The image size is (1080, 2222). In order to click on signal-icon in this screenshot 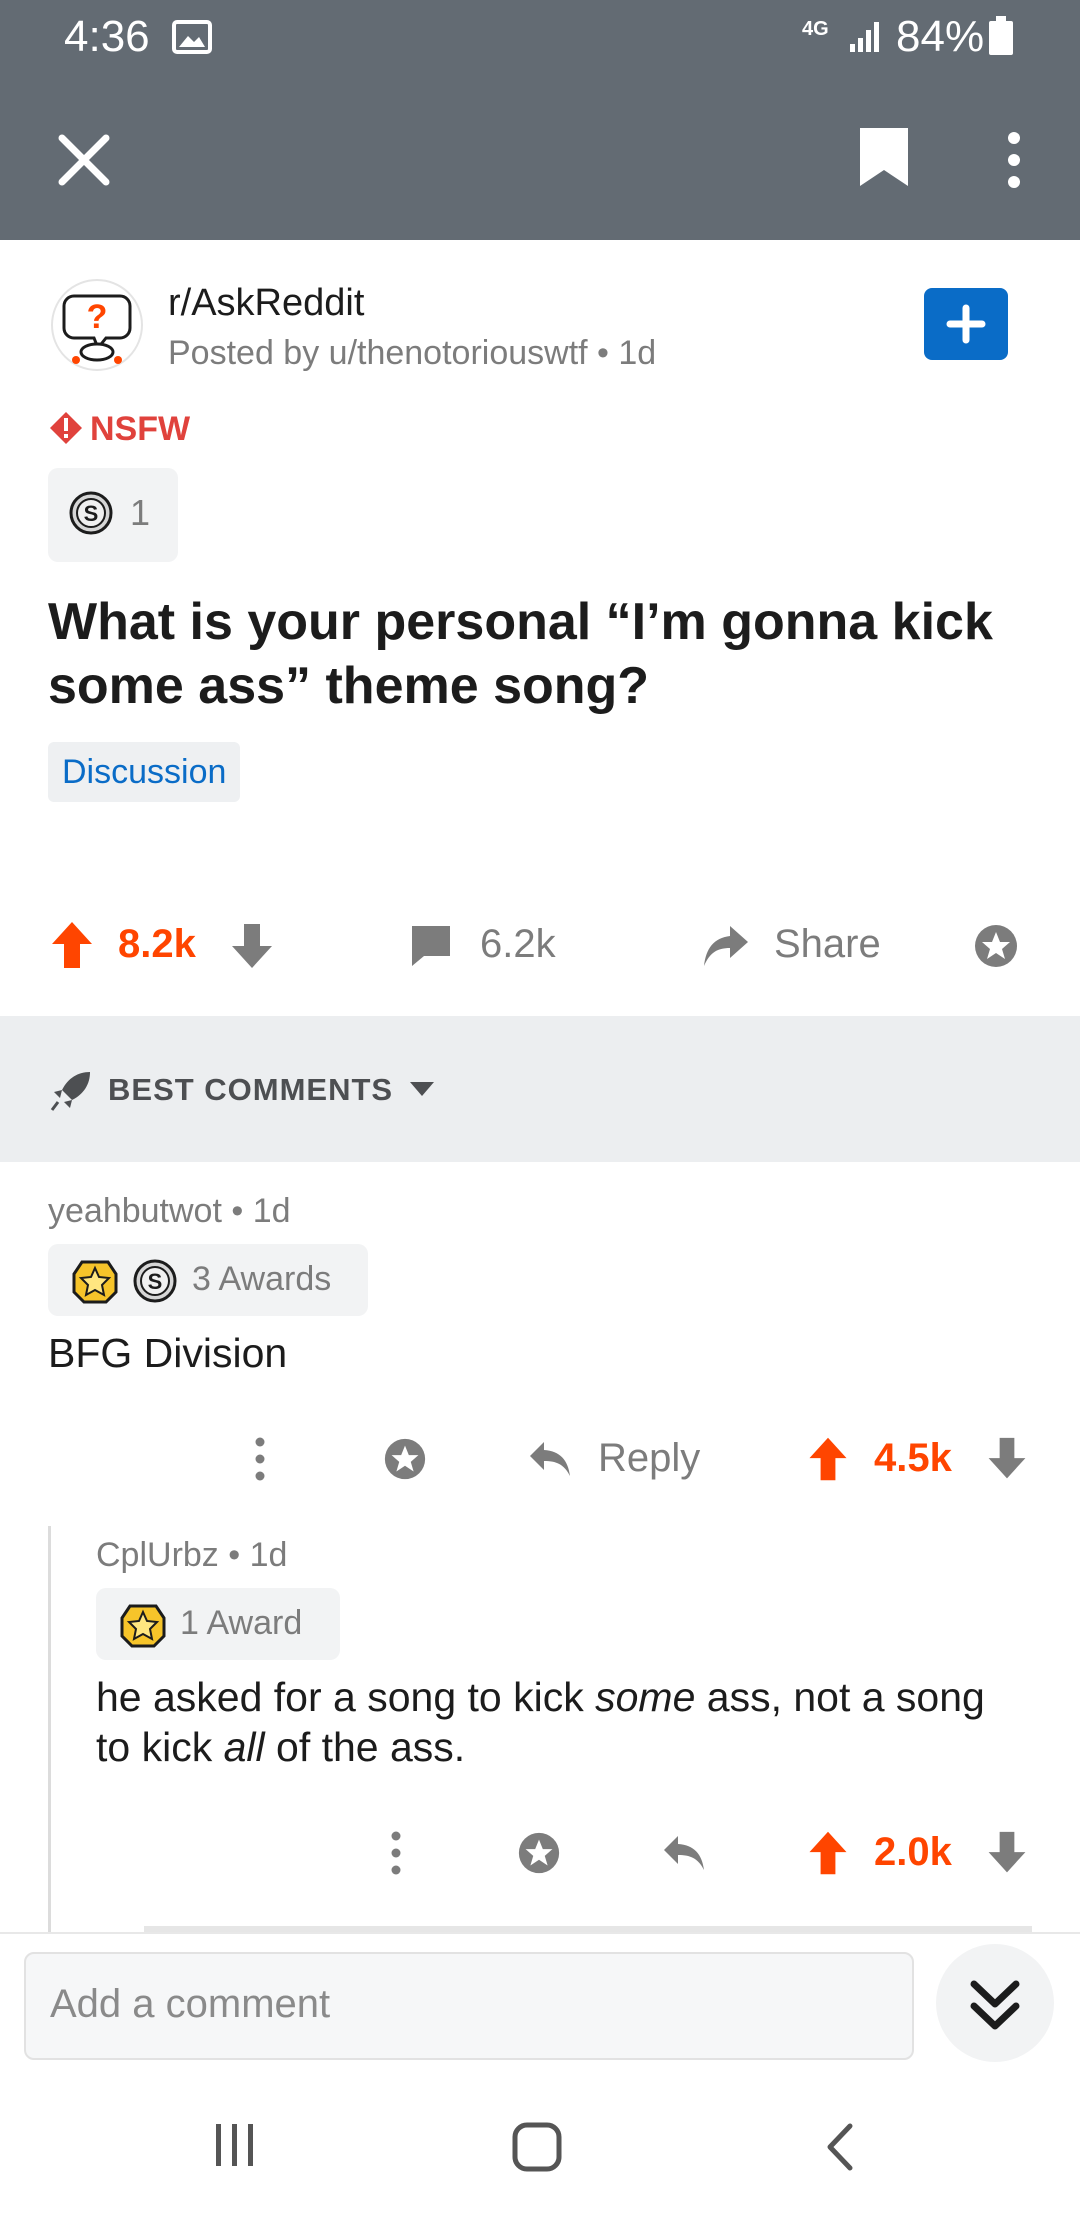, I will do `click(866, 36)`.